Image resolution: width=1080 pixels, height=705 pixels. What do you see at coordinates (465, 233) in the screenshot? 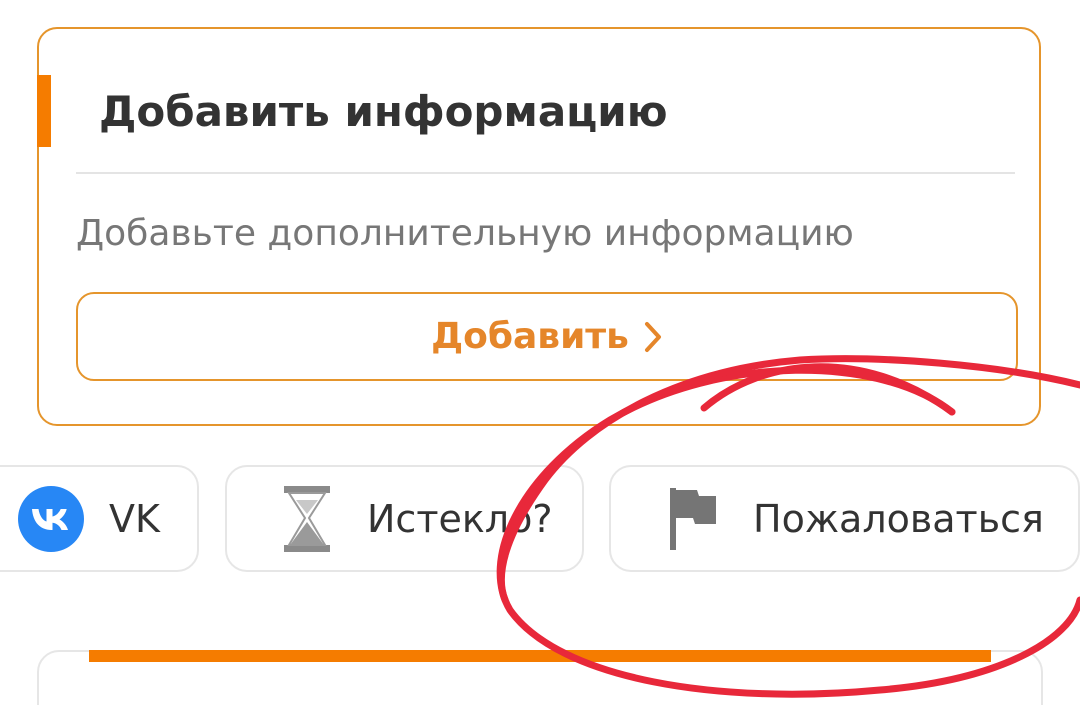
I see `card-description: Добавьте дополнительную информацию` at bounding box center [465, 233].